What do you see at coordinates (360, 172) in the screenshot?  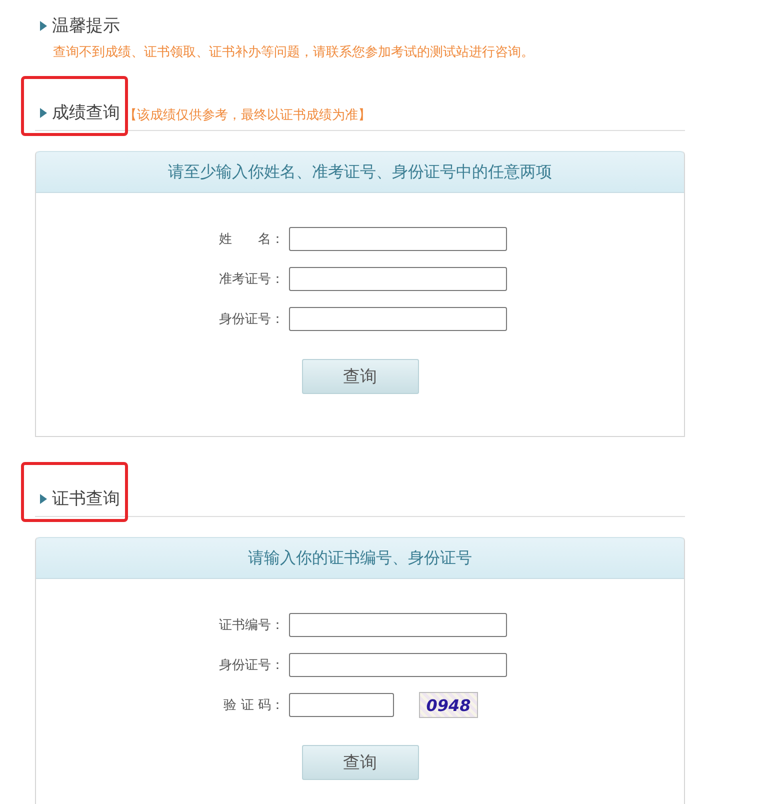 I see `card-title: 请至少输入你姓名、准考证号、身份证号中的任意两项` at bounding box center [360, 172].